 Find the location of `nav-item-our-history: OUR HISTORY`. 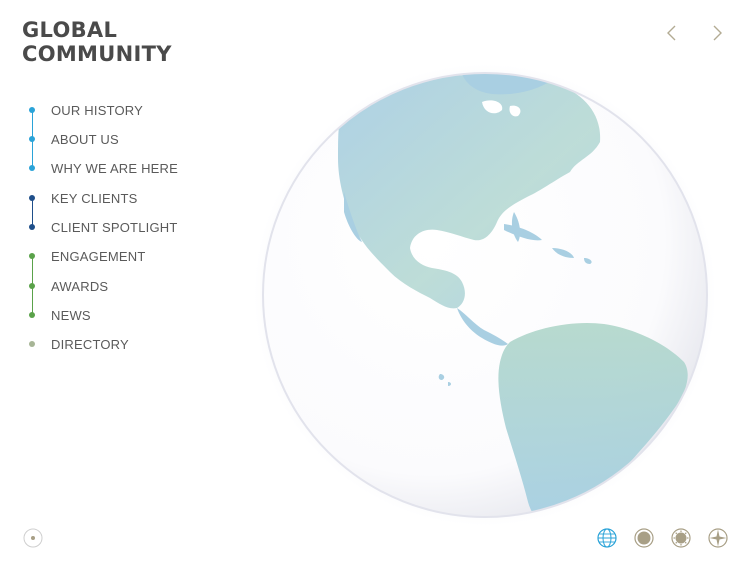

nav-item-our-history: OUR HISTORY is located at coordinates (110, 110).